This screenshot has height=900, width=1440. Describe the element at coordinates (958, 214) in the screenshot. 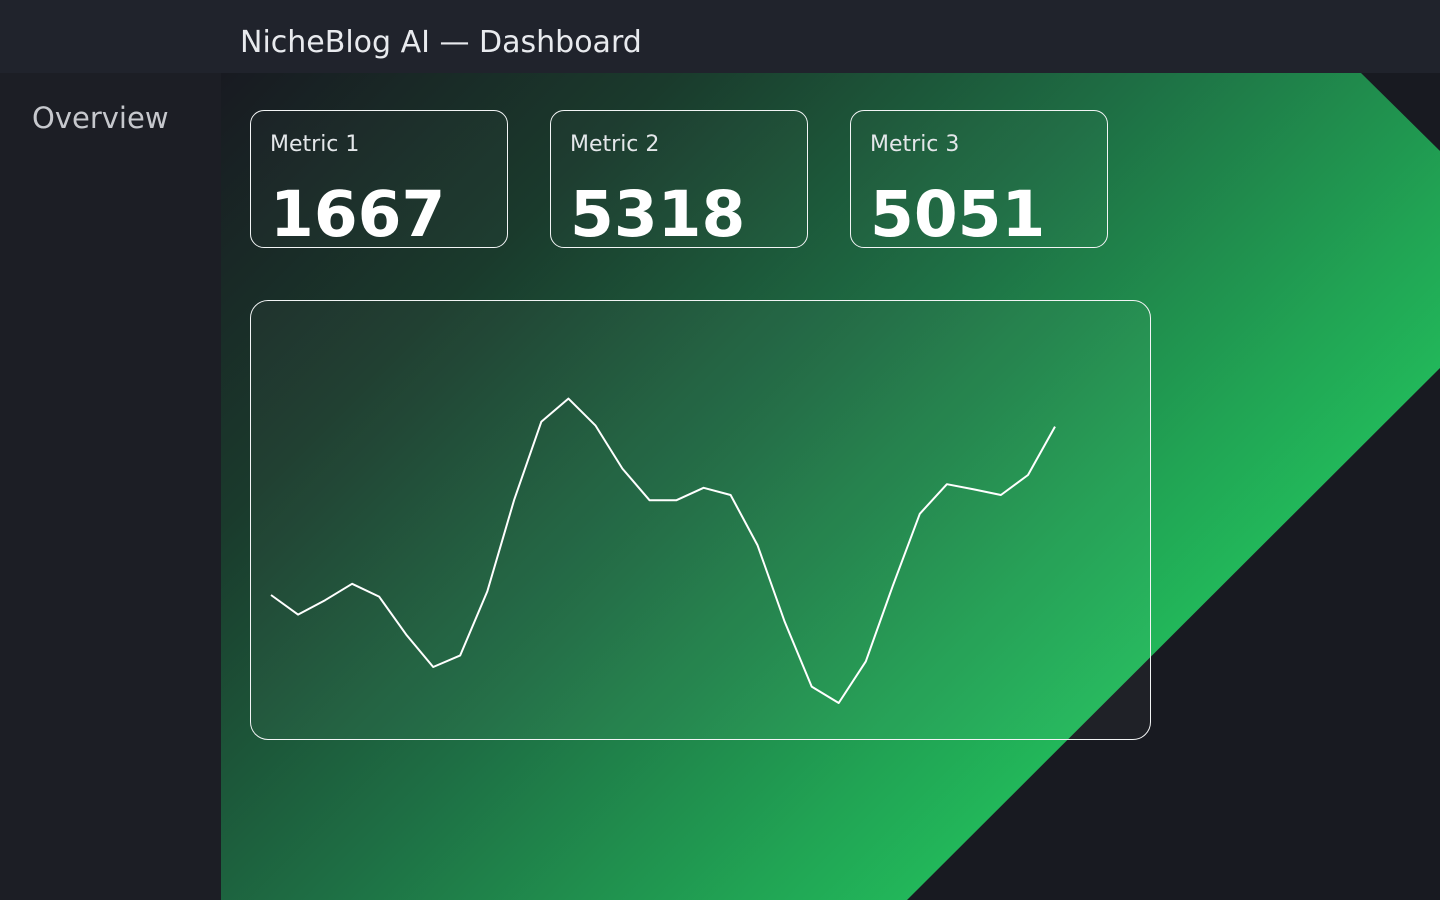

I see `metric-value: 5051` at that location.